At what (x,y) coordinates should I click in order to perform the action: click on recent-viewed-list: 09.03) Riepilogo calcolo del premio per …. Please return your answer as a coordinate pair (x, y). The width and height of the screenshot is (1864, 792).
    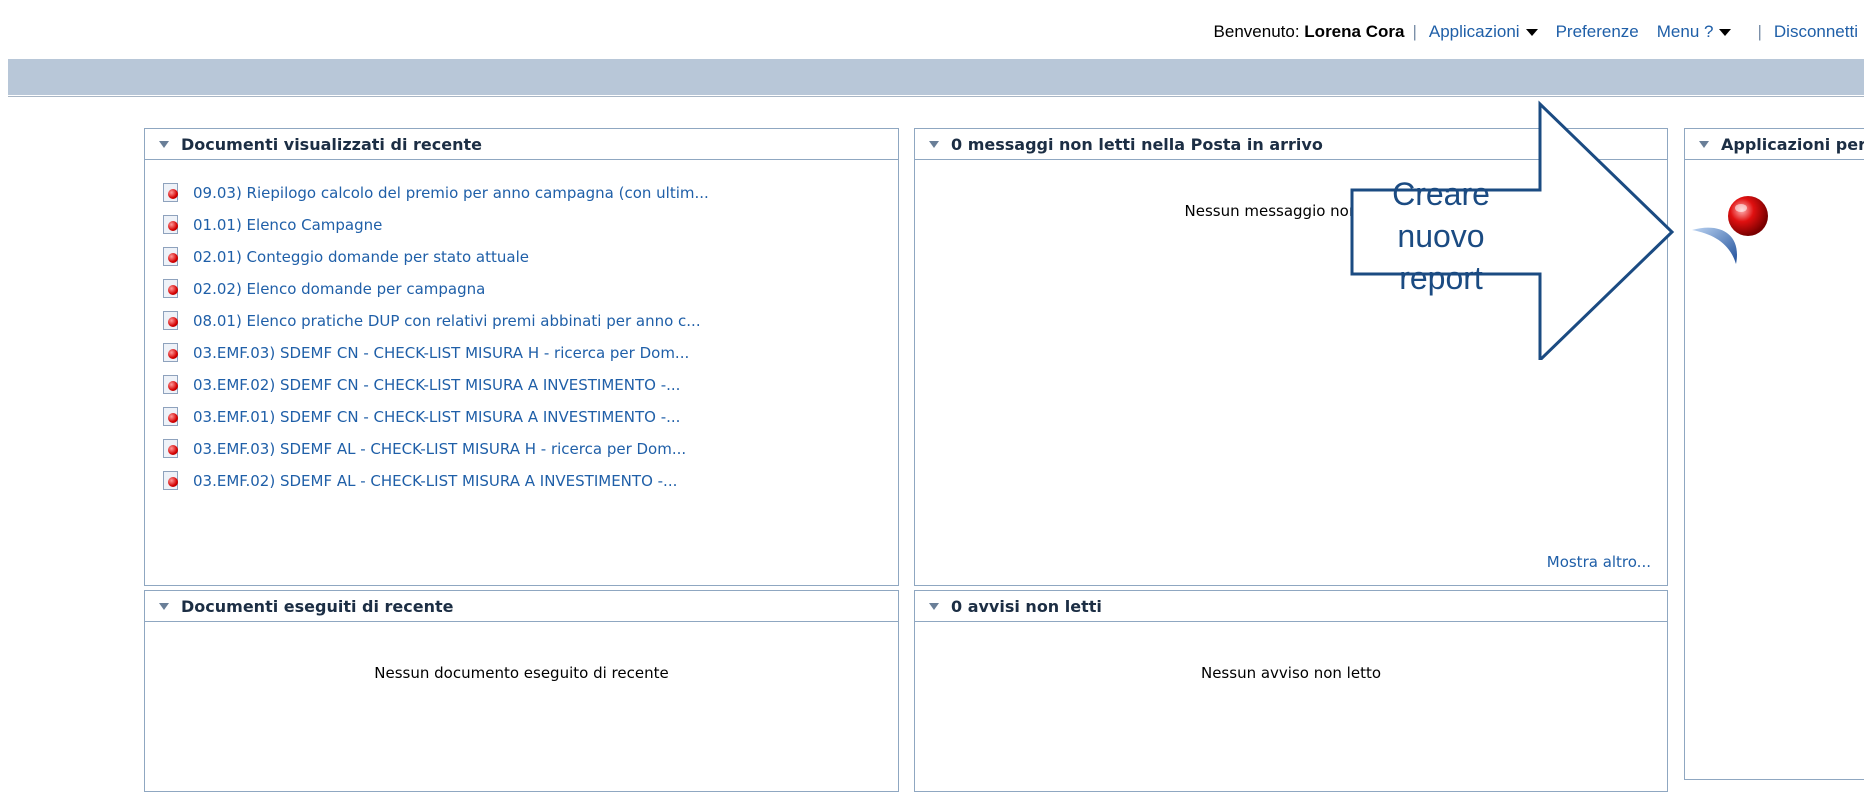
    Looking at the image, I should click on (436, 337).